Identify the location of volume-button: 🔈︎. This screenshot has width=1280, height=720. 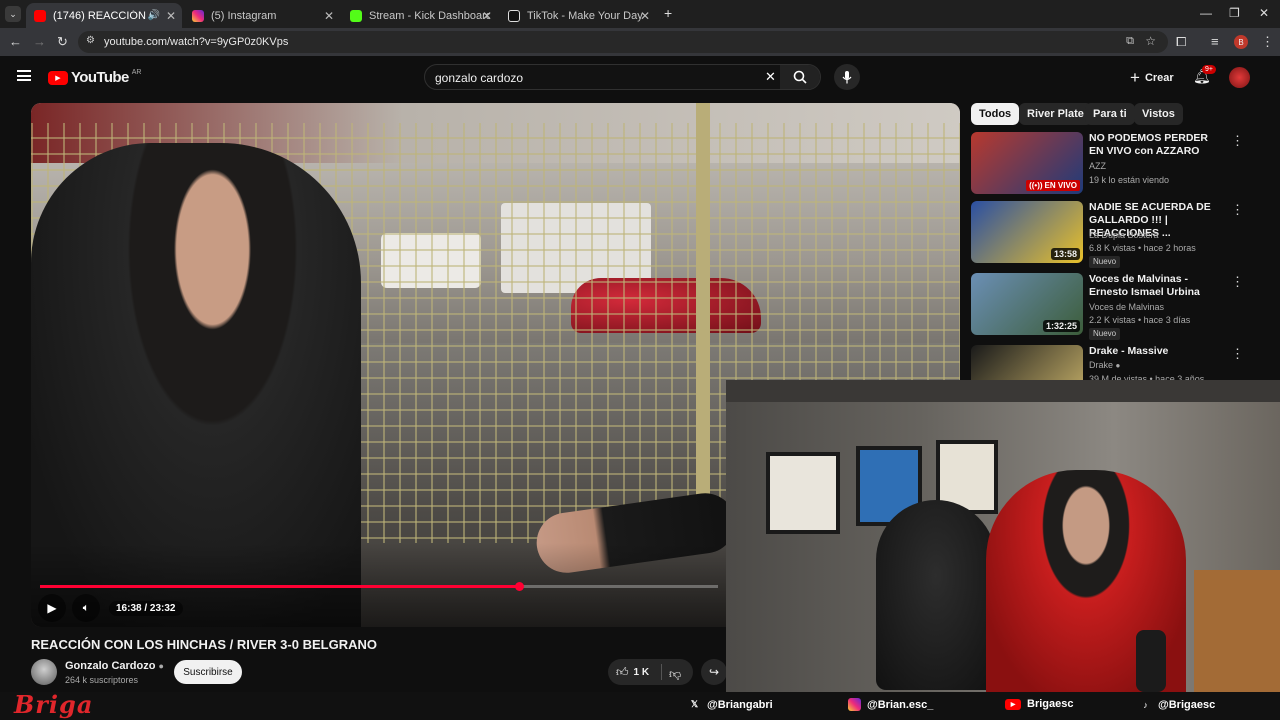
(86, 608).